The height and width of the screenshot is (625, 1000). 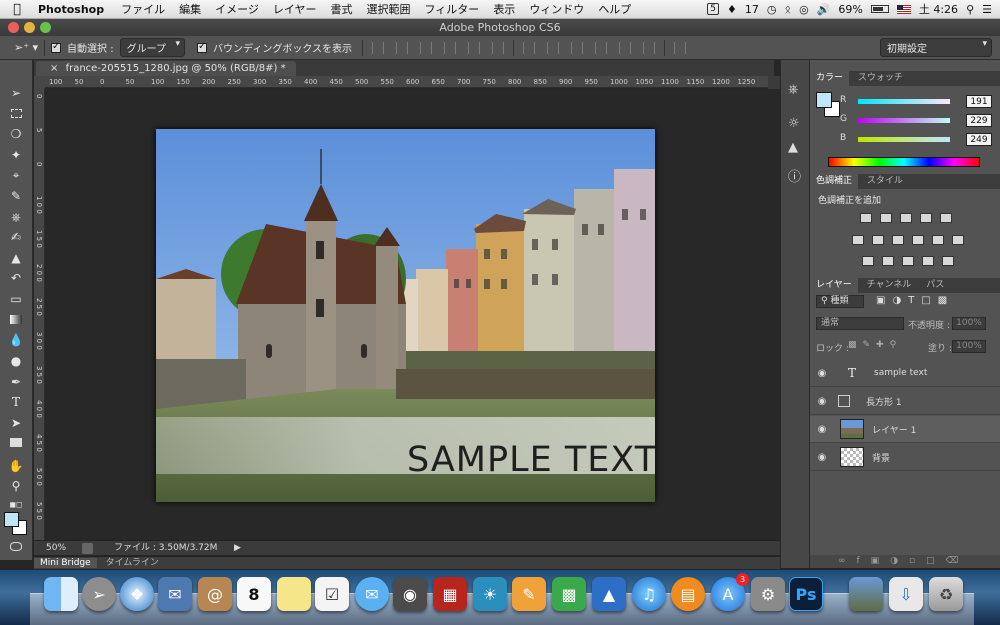 I want to click on red-slider, so click(x=904, y=101).